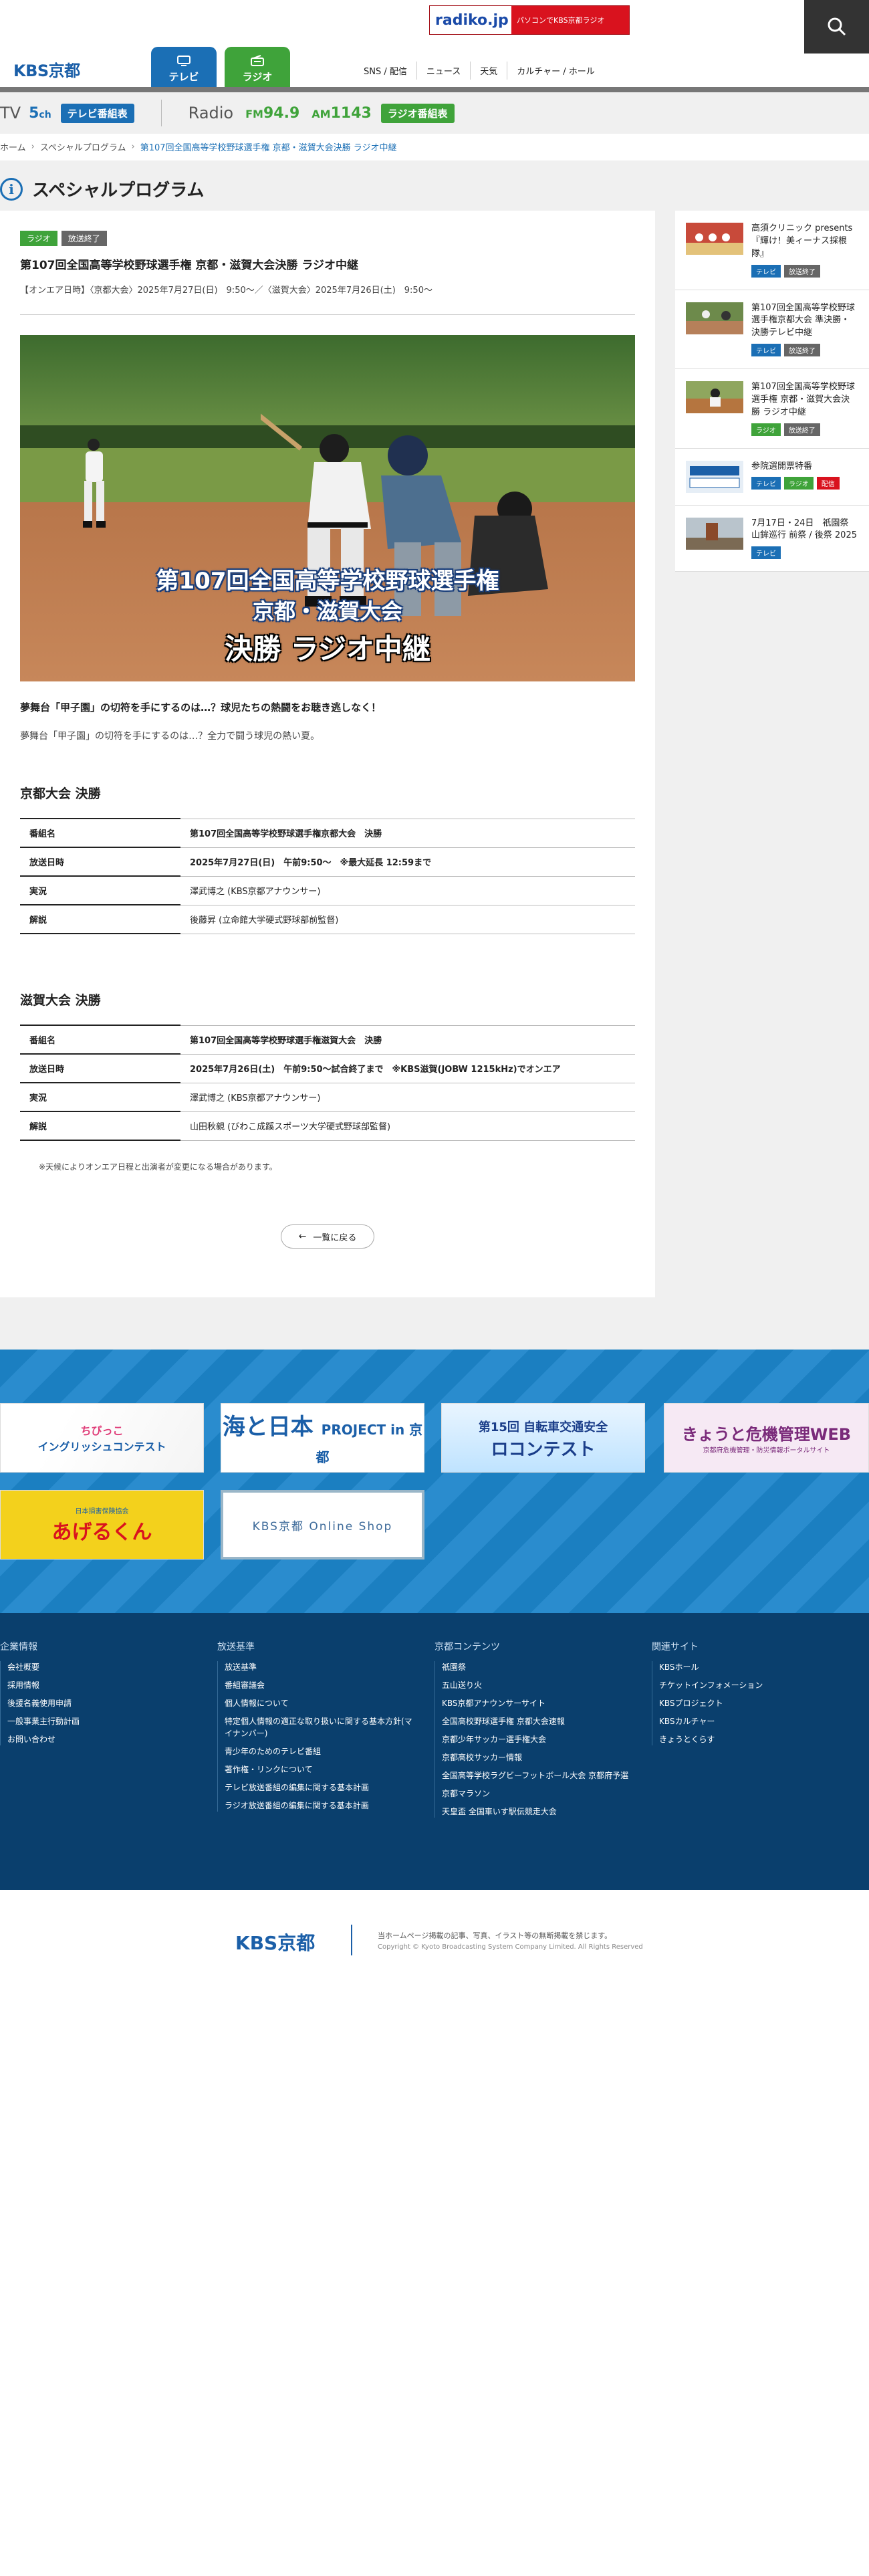 Image resolution: width=869 pixels, height=2576 pixels. What do you see at coordinates (321, 1703) in the screenshot?
I see `footer-link: 個人情報について` at bounding box center [321, 1703].